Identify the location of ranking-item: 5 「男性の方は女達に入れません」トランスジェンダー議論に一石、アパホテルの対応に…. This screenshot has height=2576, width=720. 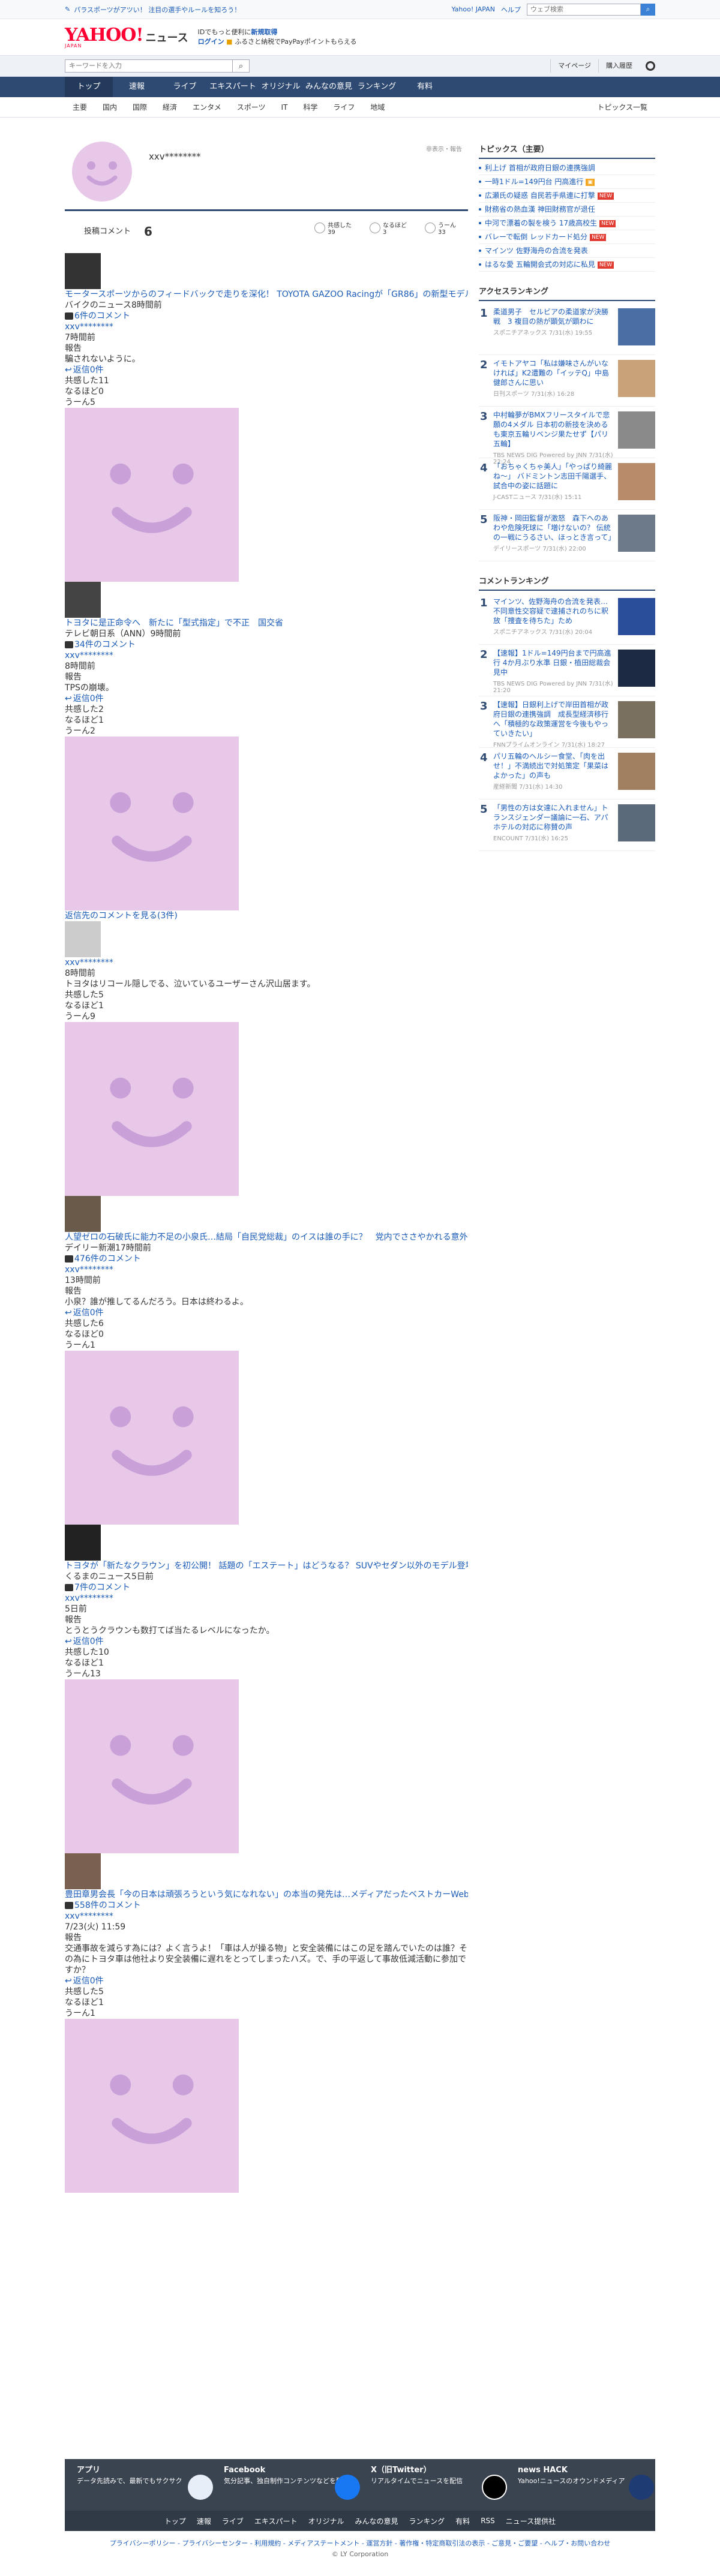
(567, 825).